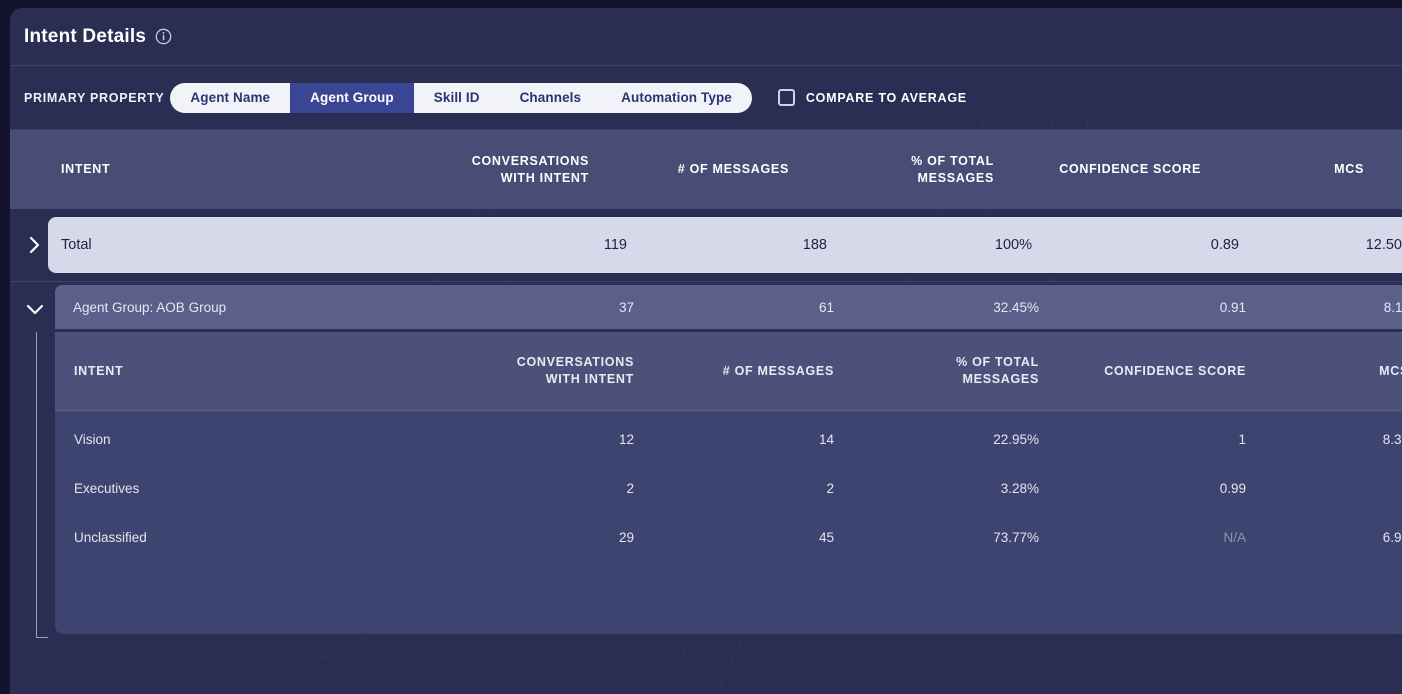 The width and height of the screenshot is (1402, 694). I want to click on column-header-pct-of-total-messages: % OF TOTAL MESSAGES, so click(915, 170).